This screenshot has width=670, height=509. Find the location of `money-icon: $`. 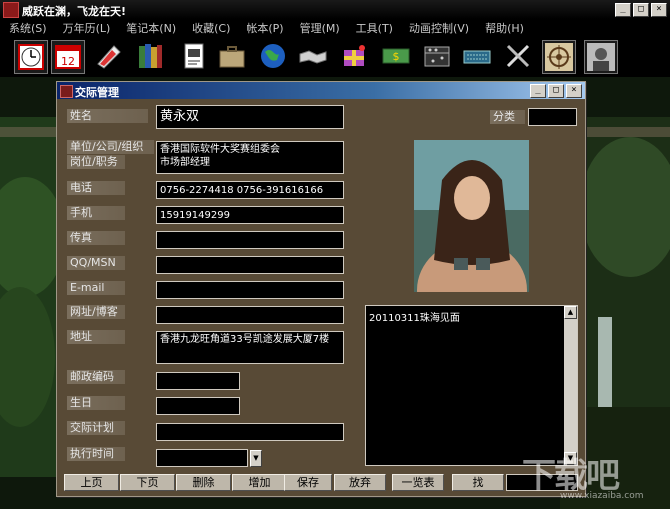

money-icon: $ is located at coordinates (396, 56).